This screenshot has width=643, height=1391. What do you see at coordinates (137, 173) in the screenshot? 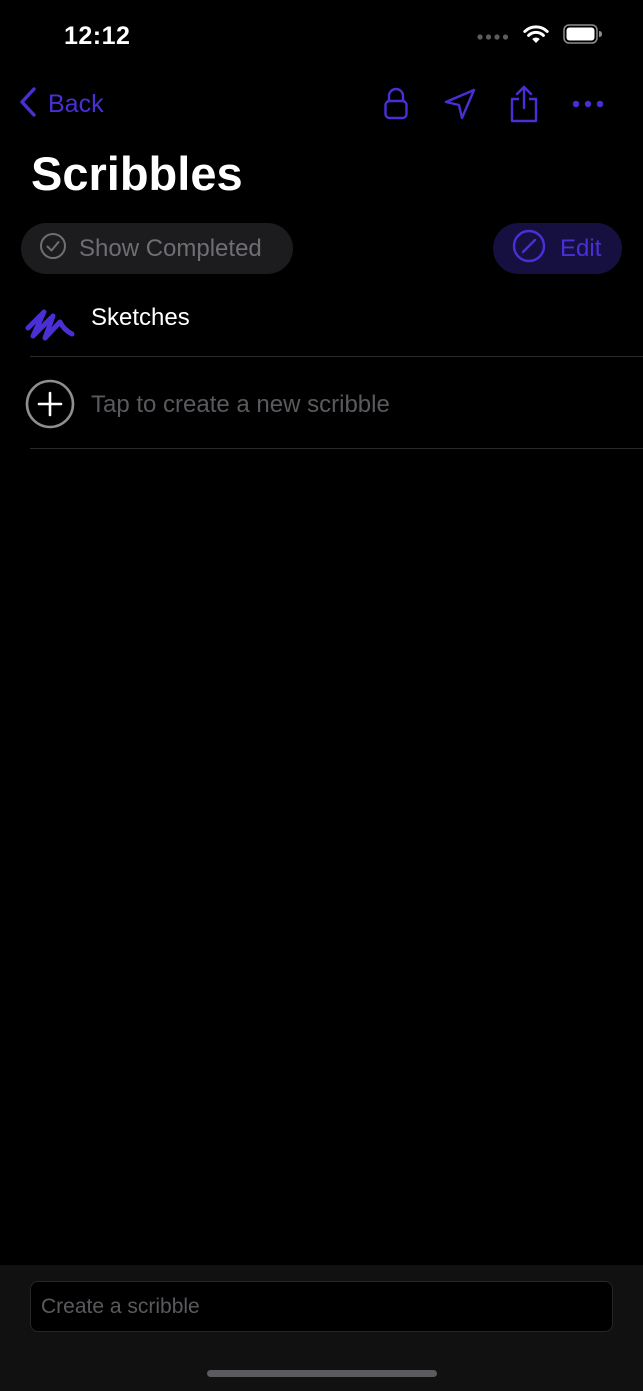
I see `page-title: Scribbles` at bounding box center [137, 173].